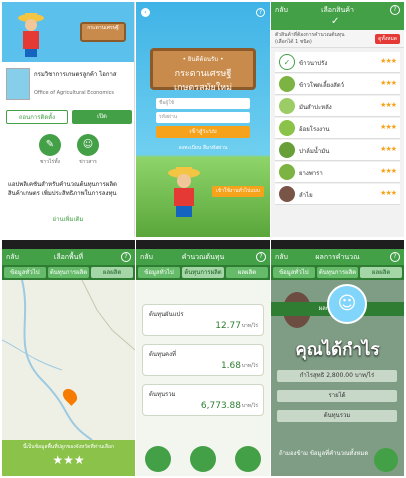 The height and width of the screenshot is (478, 406). I want to click on app-name: กรมวิชาการเกษตรลูกค้า ไอกาส, so click(75, 74).